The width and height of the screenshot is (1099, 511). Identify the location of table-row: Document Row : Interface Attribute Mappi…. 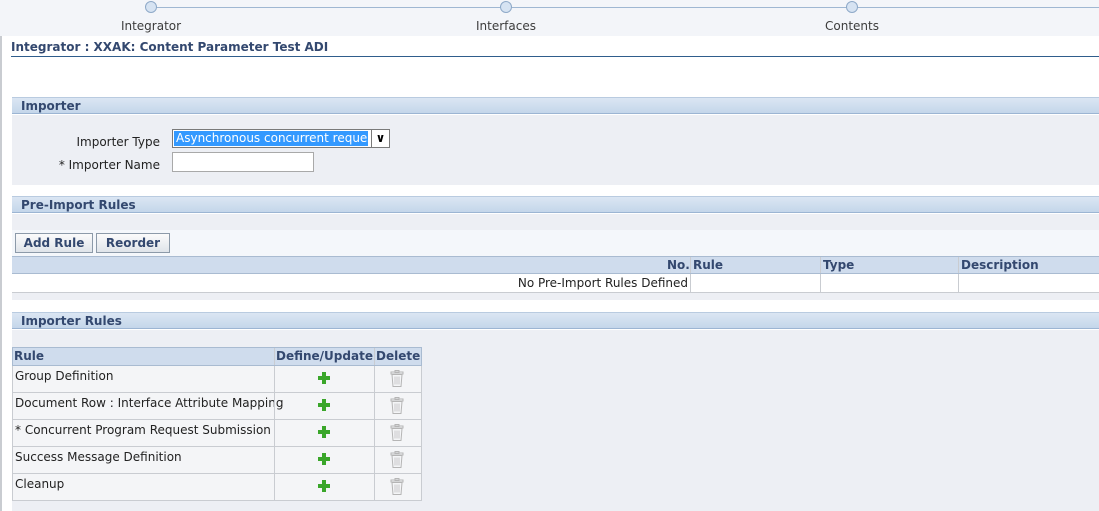
(217, 406).